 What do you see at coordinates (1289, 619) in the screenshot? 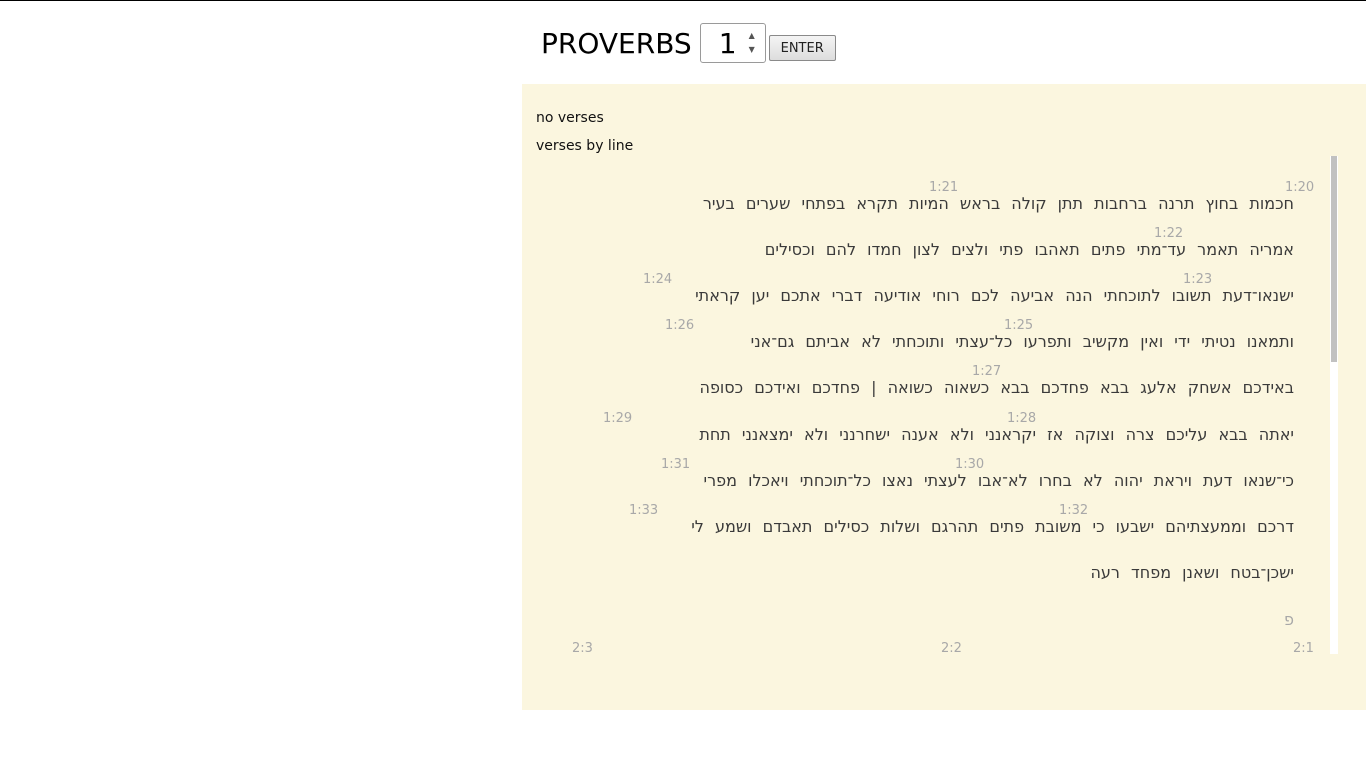
I see `section-break-mark: פ` at bounding box center [1289, 619].